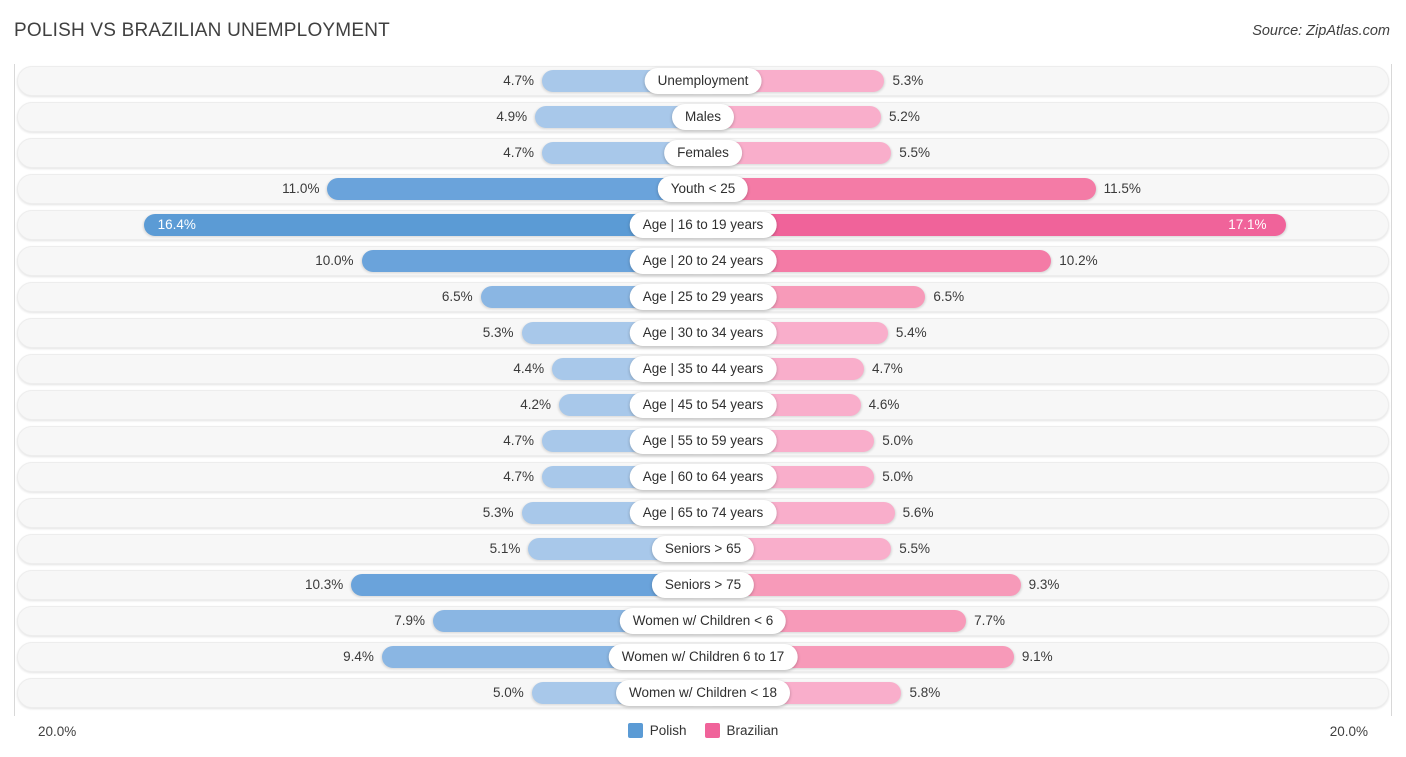 The width and height of the screenshot is (1406, 757). Describe the element at coordinates (529, 368) in the screenshot. I see `value-label-polish: 4.4%` at that location.